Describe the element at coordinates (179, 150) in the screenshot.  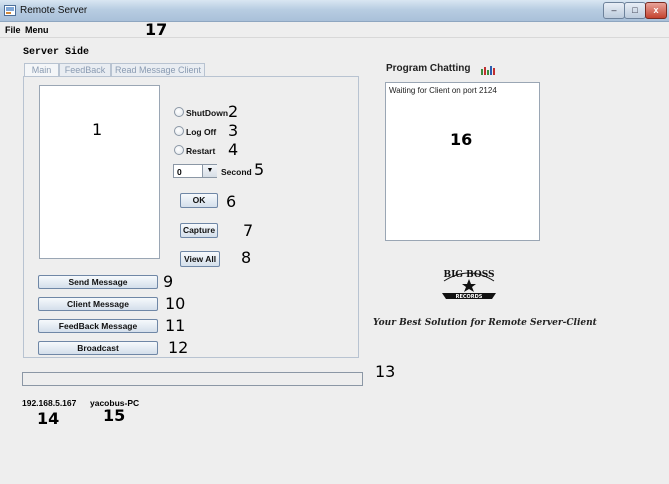
I see `restart-radio` at that location.